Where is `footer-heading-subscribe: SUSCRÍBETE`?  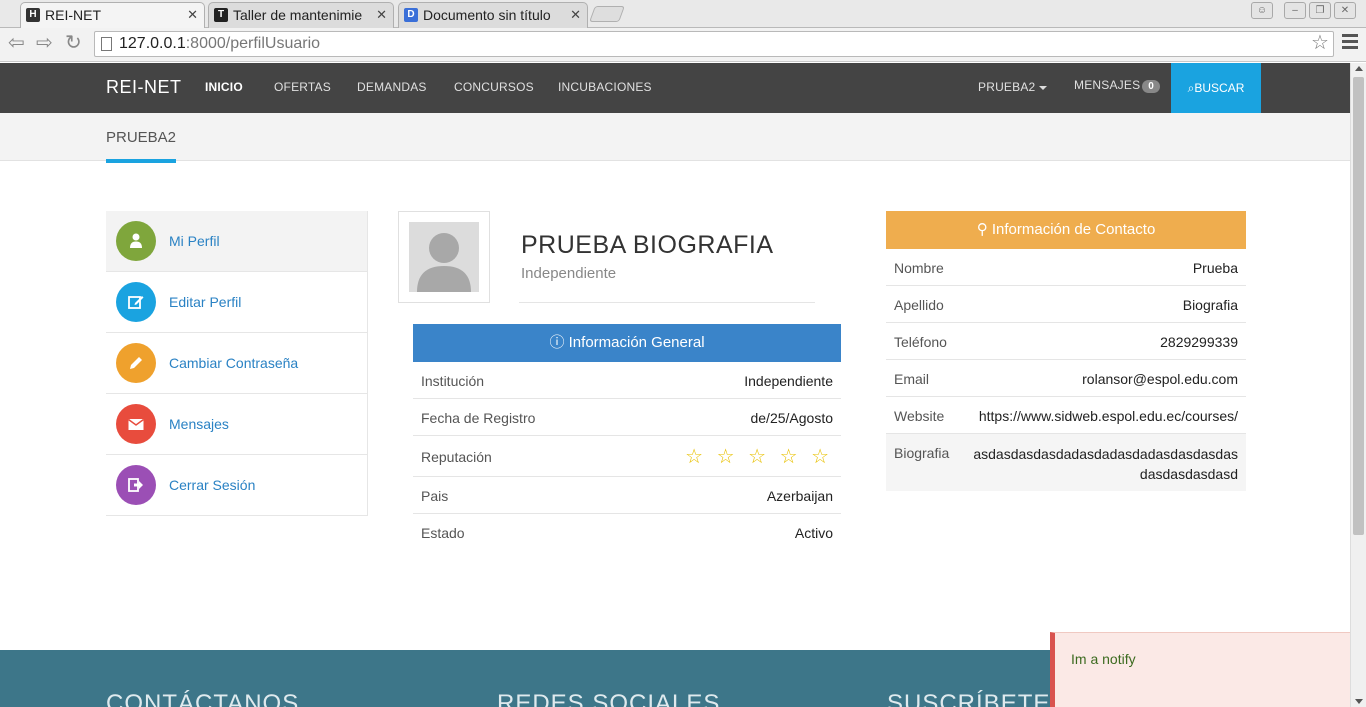 footer-heading-subscribe: SUSCRÍBETE is located at coordinates (969, 698).